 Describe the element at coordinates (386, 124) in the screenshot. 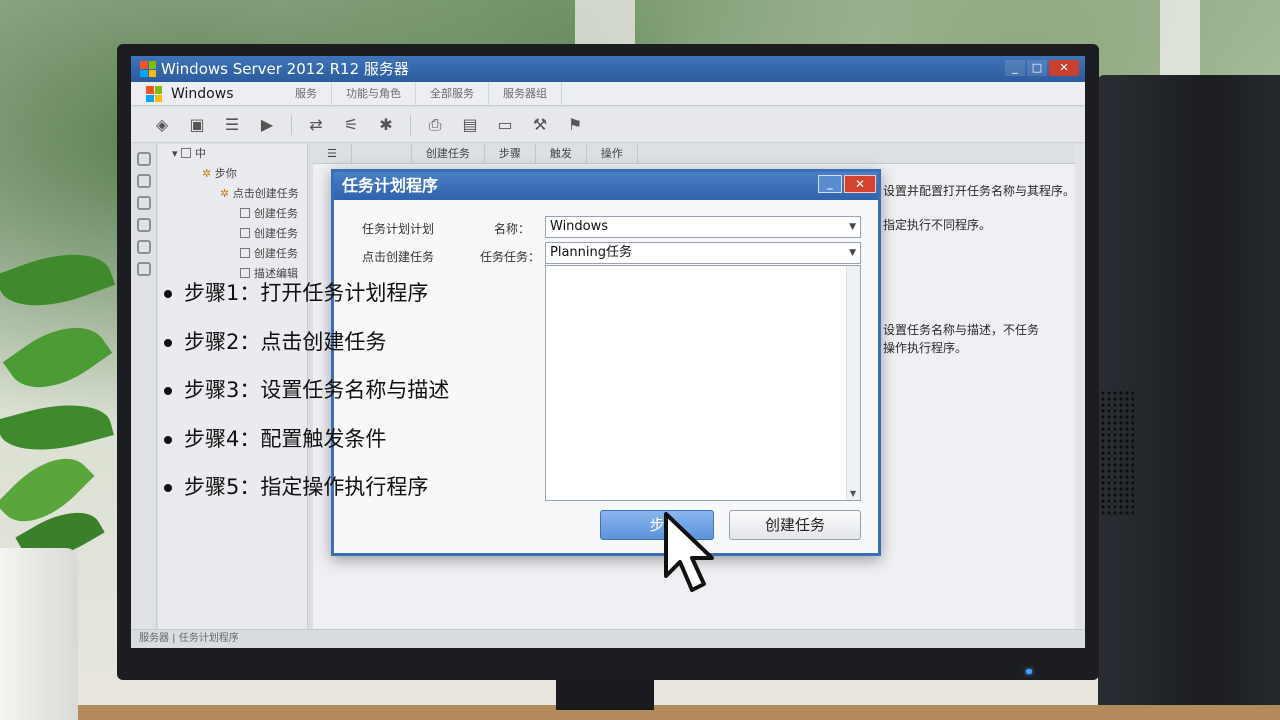

I see `settings-icon: ✱` at that location.